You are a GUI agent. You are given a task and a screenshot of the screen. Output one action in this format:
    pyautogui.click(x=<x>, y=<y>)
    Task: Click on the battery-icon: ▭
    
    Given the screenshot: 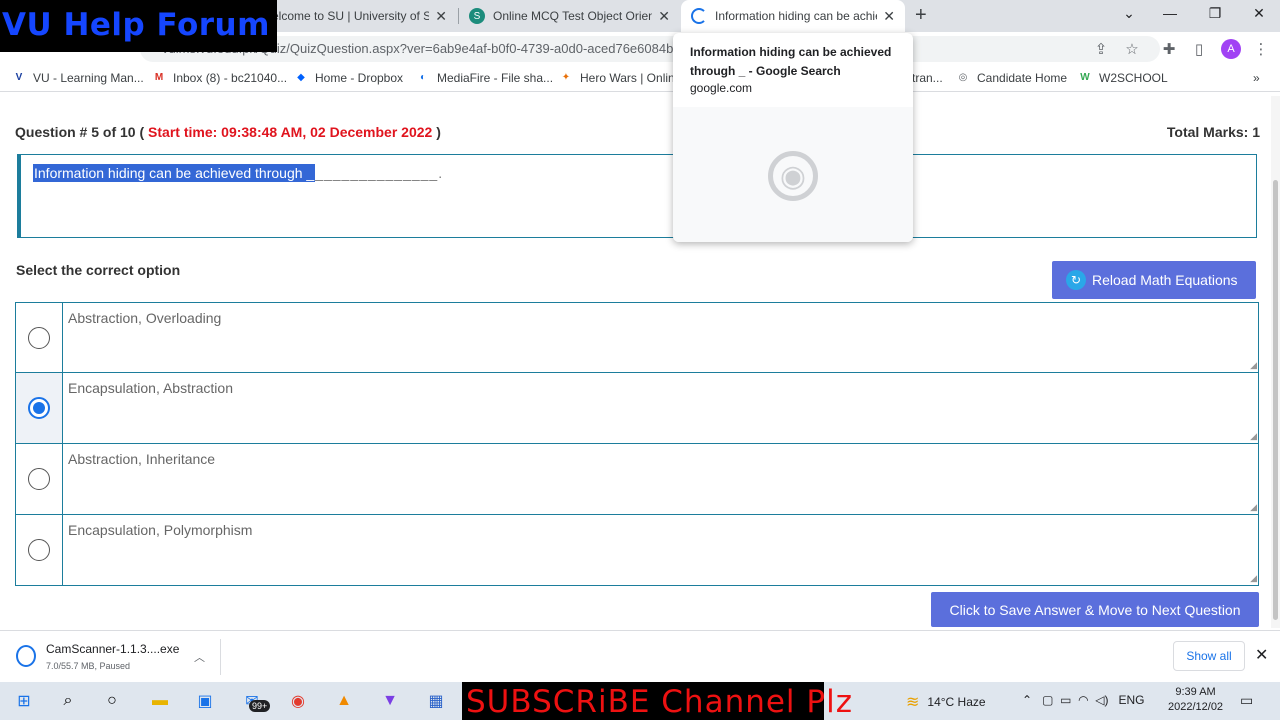 What is the action you would take?
    pyautogui.click(x=1065, y=700)
    